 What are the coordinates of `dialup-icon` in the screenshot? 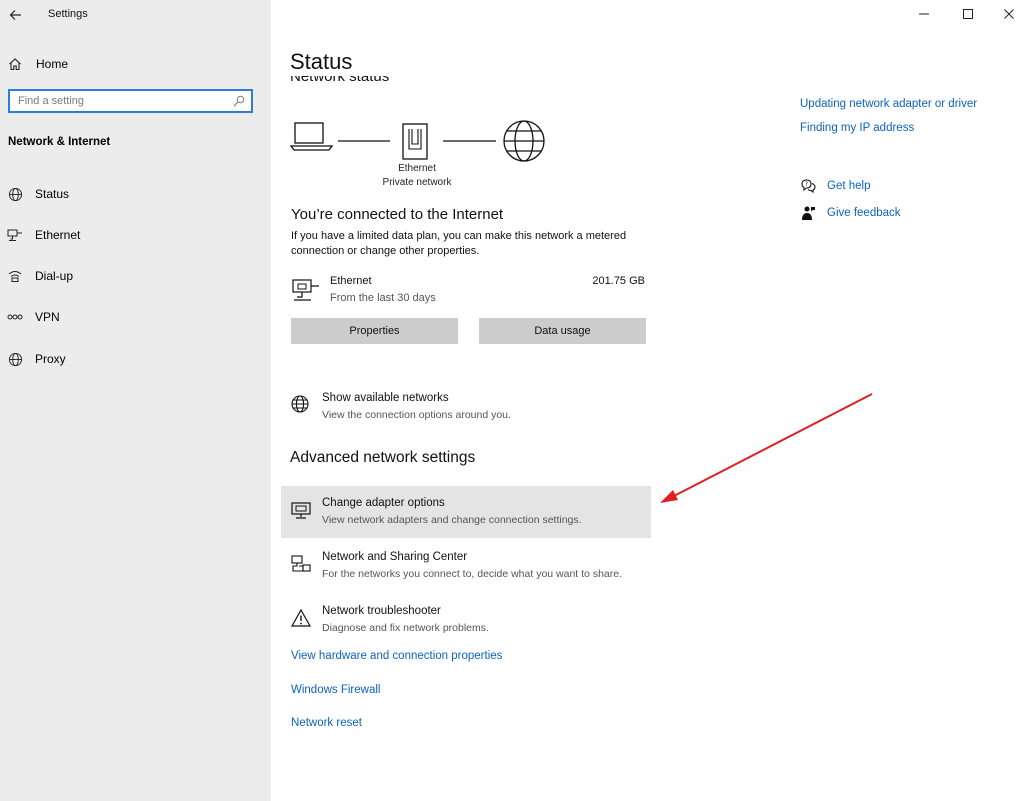 It's located at (15, 276).